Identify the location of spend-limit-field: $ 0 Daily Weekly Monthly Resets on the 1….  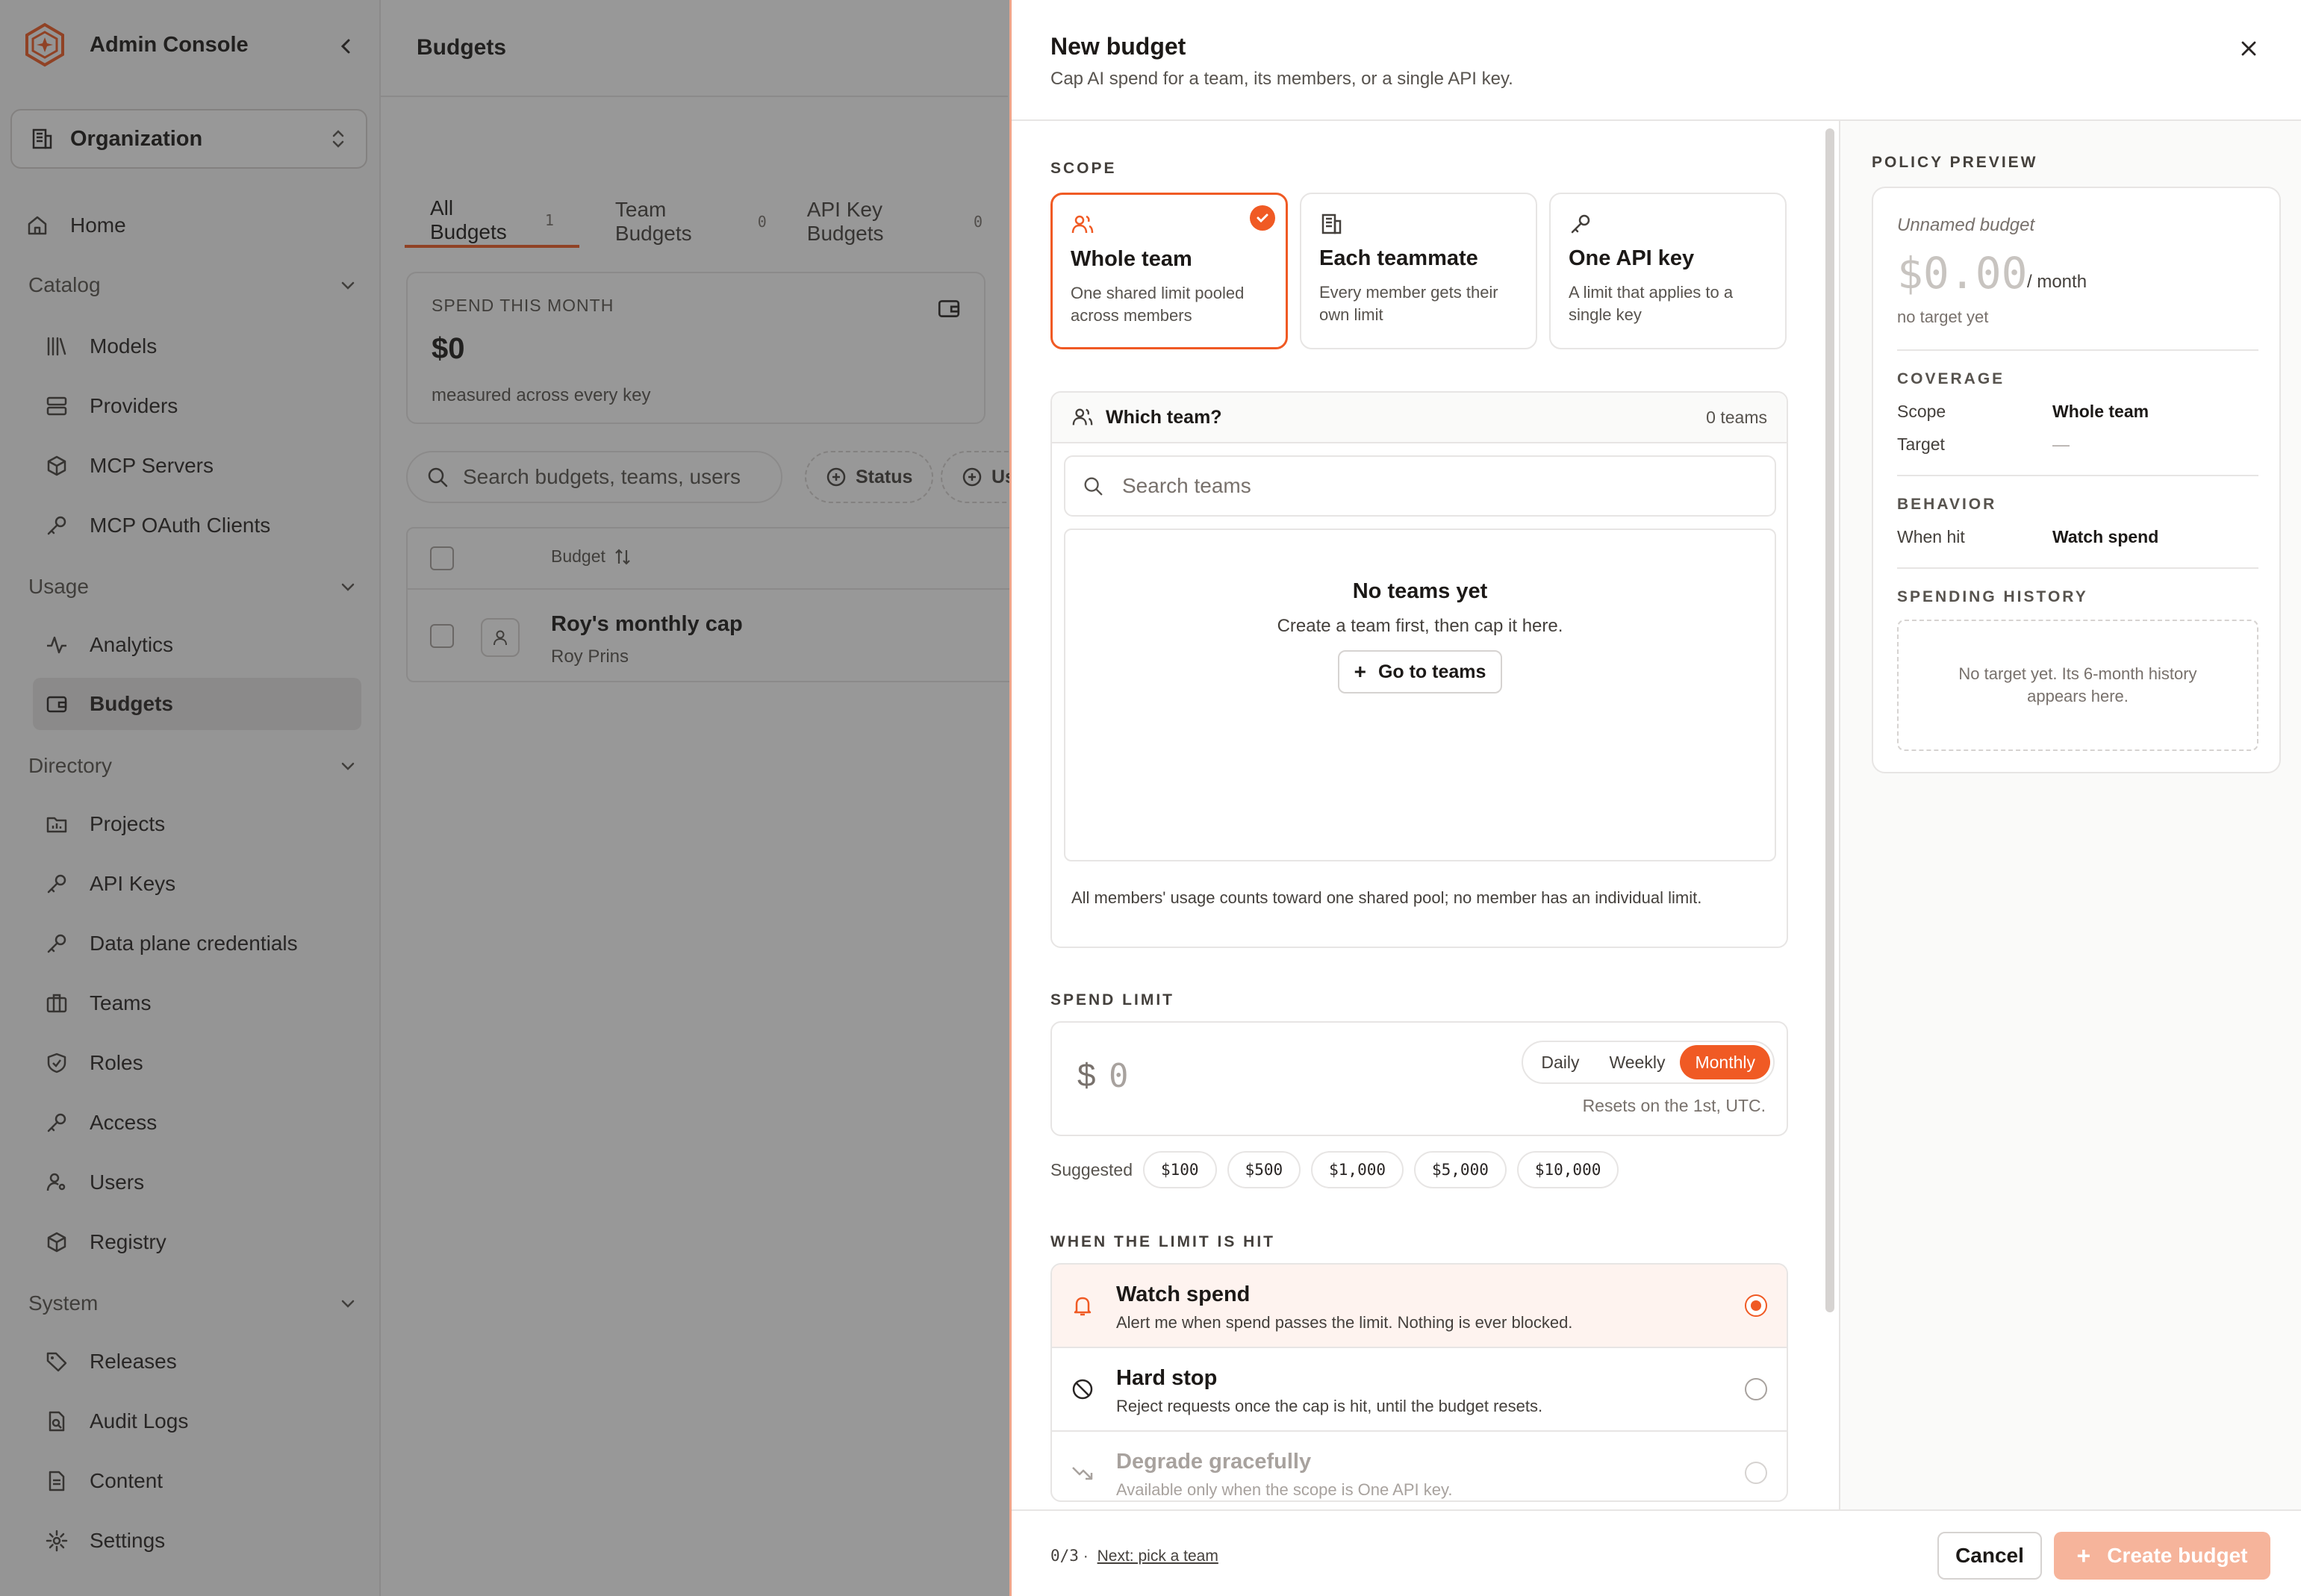
(1419, 1078).